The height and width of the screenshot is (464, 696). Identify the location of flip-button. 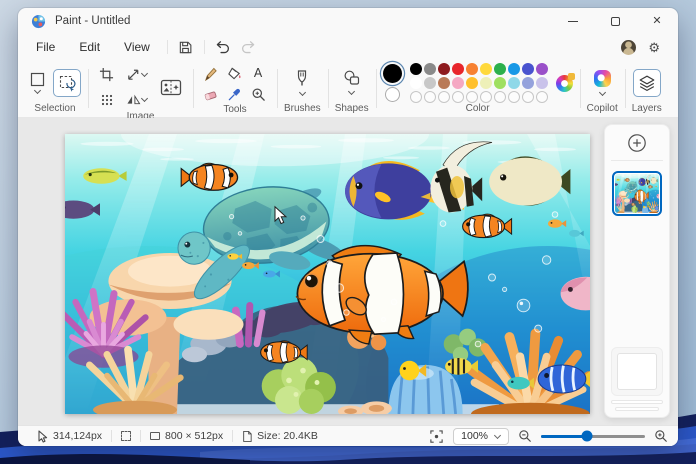
(137, 99).